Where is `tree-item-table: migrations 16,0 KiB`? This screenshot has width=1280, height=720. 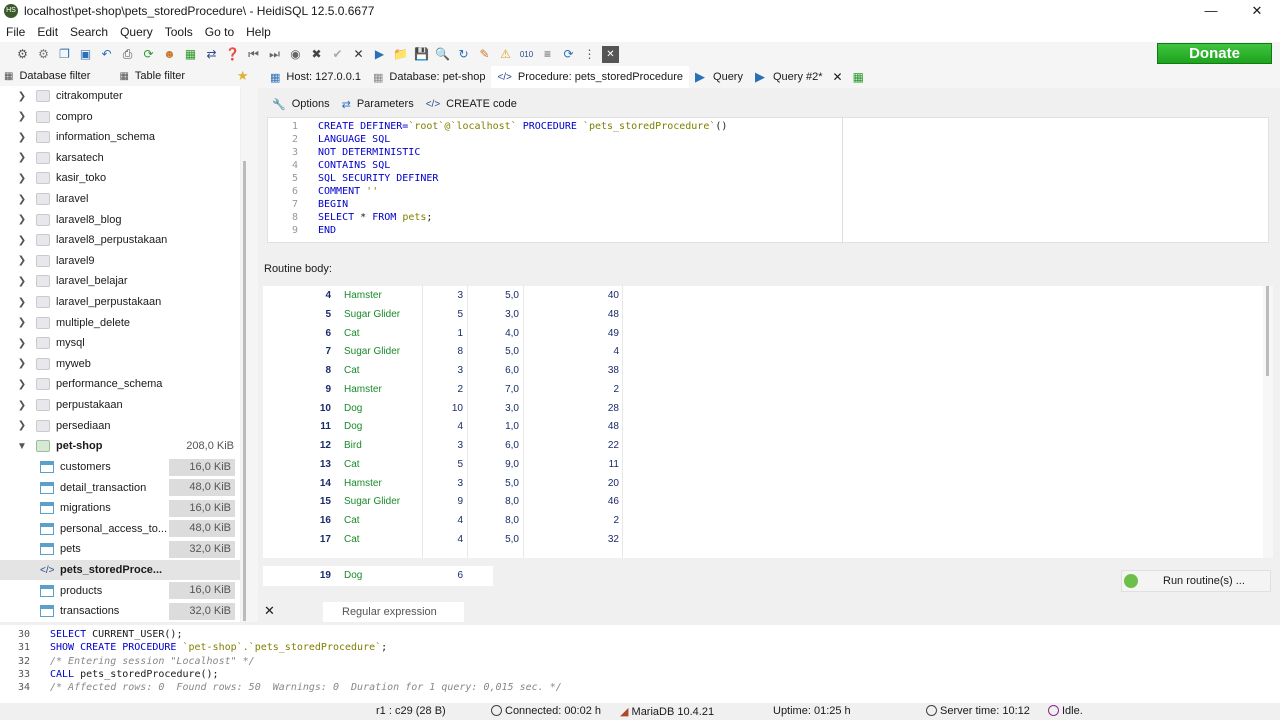
tree-item-table: migrations 16,0 KiB is located at coordinates (120, 508).